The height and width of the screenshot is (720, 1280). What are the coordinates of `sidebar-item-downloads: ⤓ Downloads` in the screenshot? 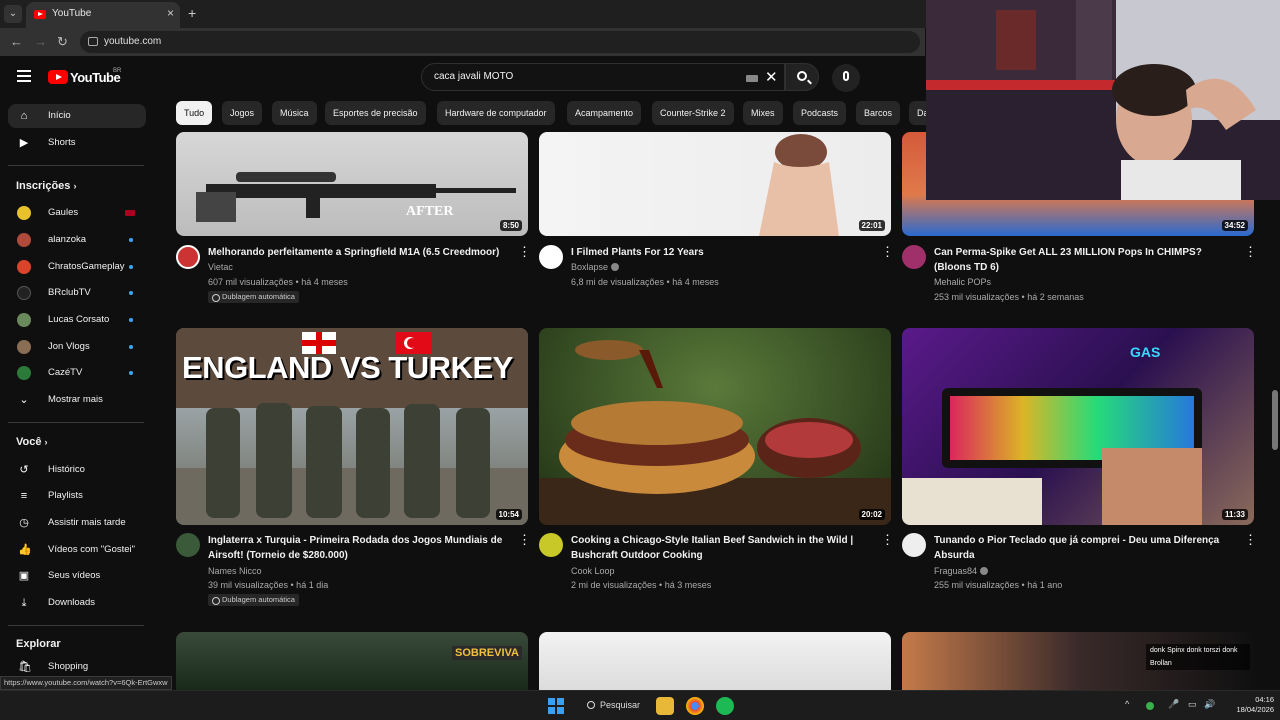 It's located at (77, 603).